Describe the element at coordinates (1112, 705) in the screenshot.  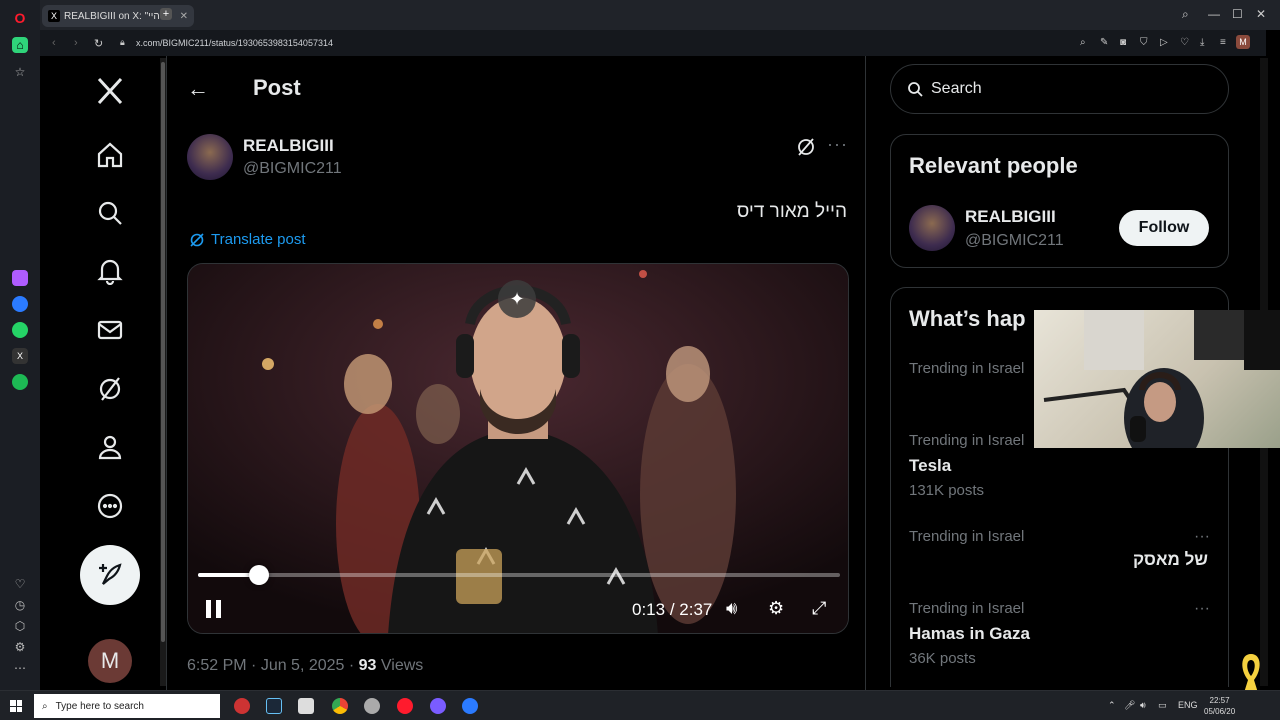
I see `tray-chevron-icon: ⌃` at that location.